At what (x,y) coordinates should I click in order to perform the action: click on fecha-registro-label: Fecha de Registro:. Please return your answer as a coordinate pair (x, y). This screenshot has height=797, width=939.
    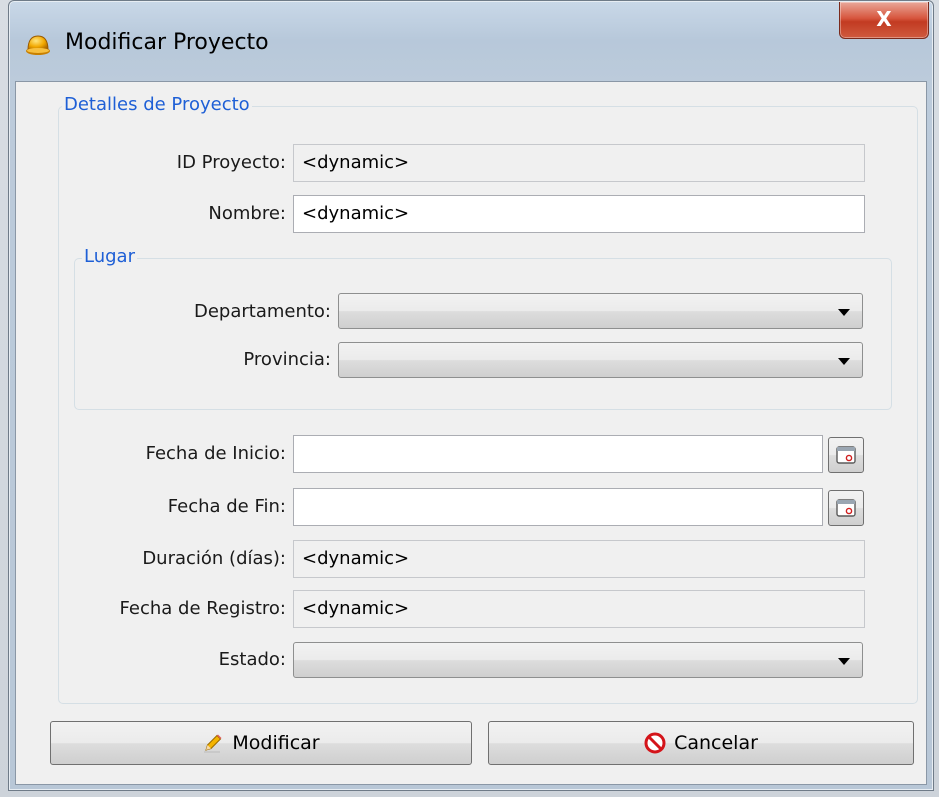
    Looking at the image, I should click on (202, 608).